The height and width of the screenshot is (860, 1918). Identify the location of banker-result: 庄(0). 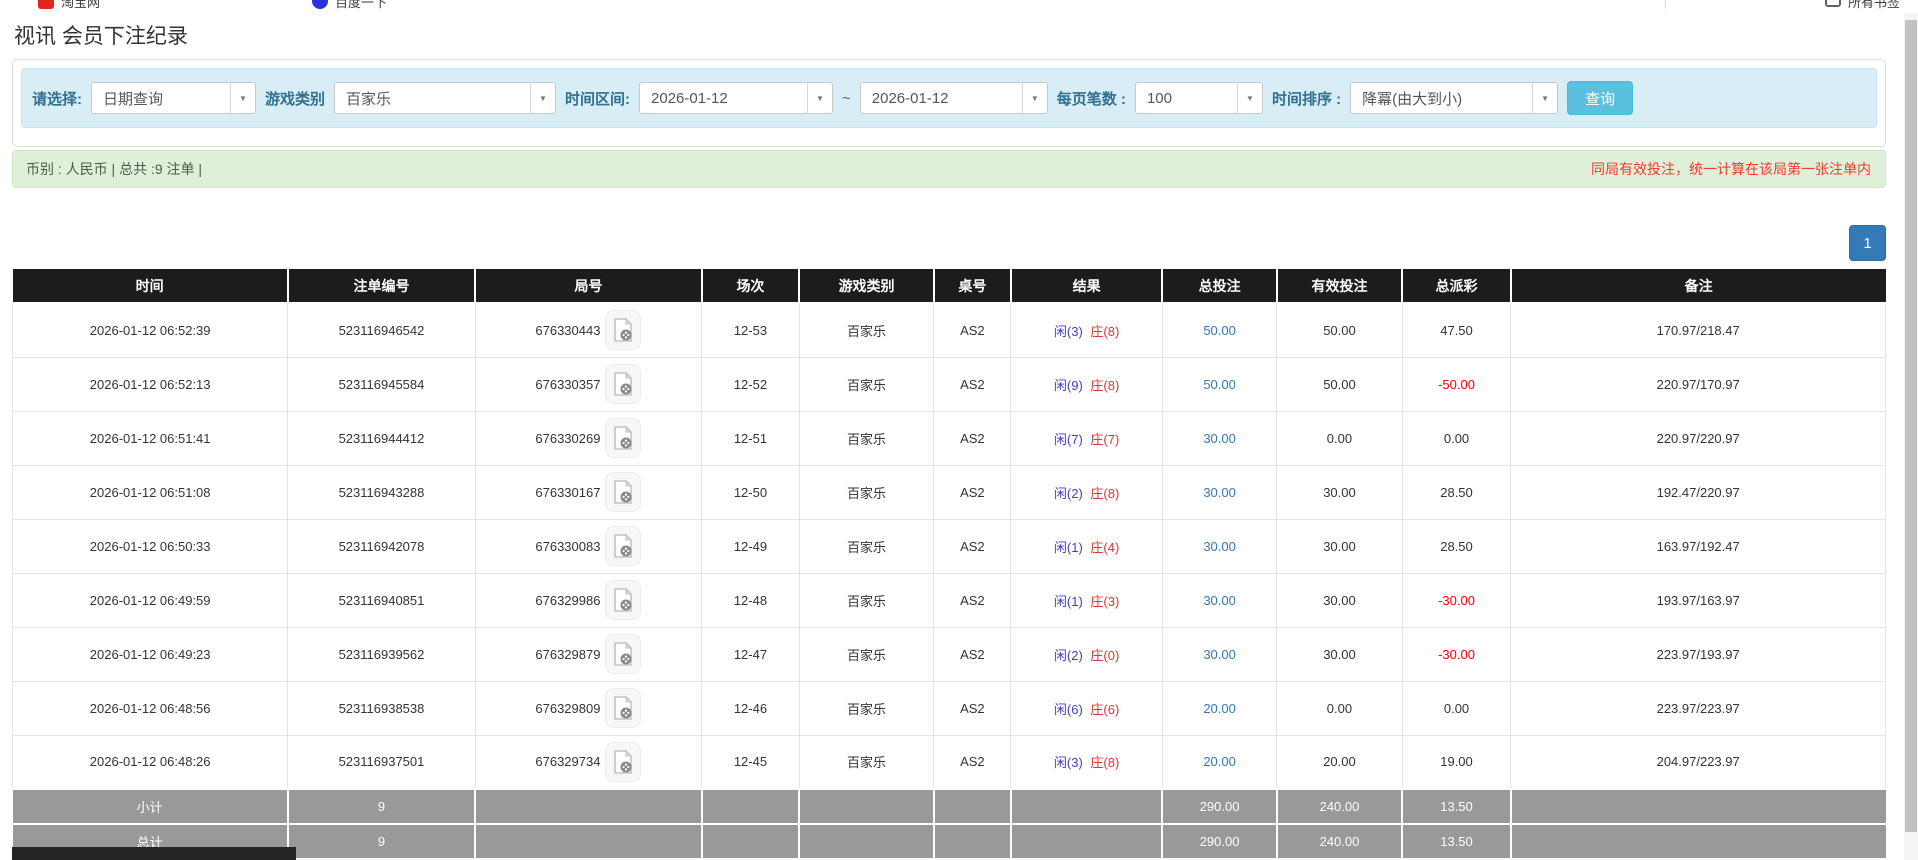
(1105, 655).